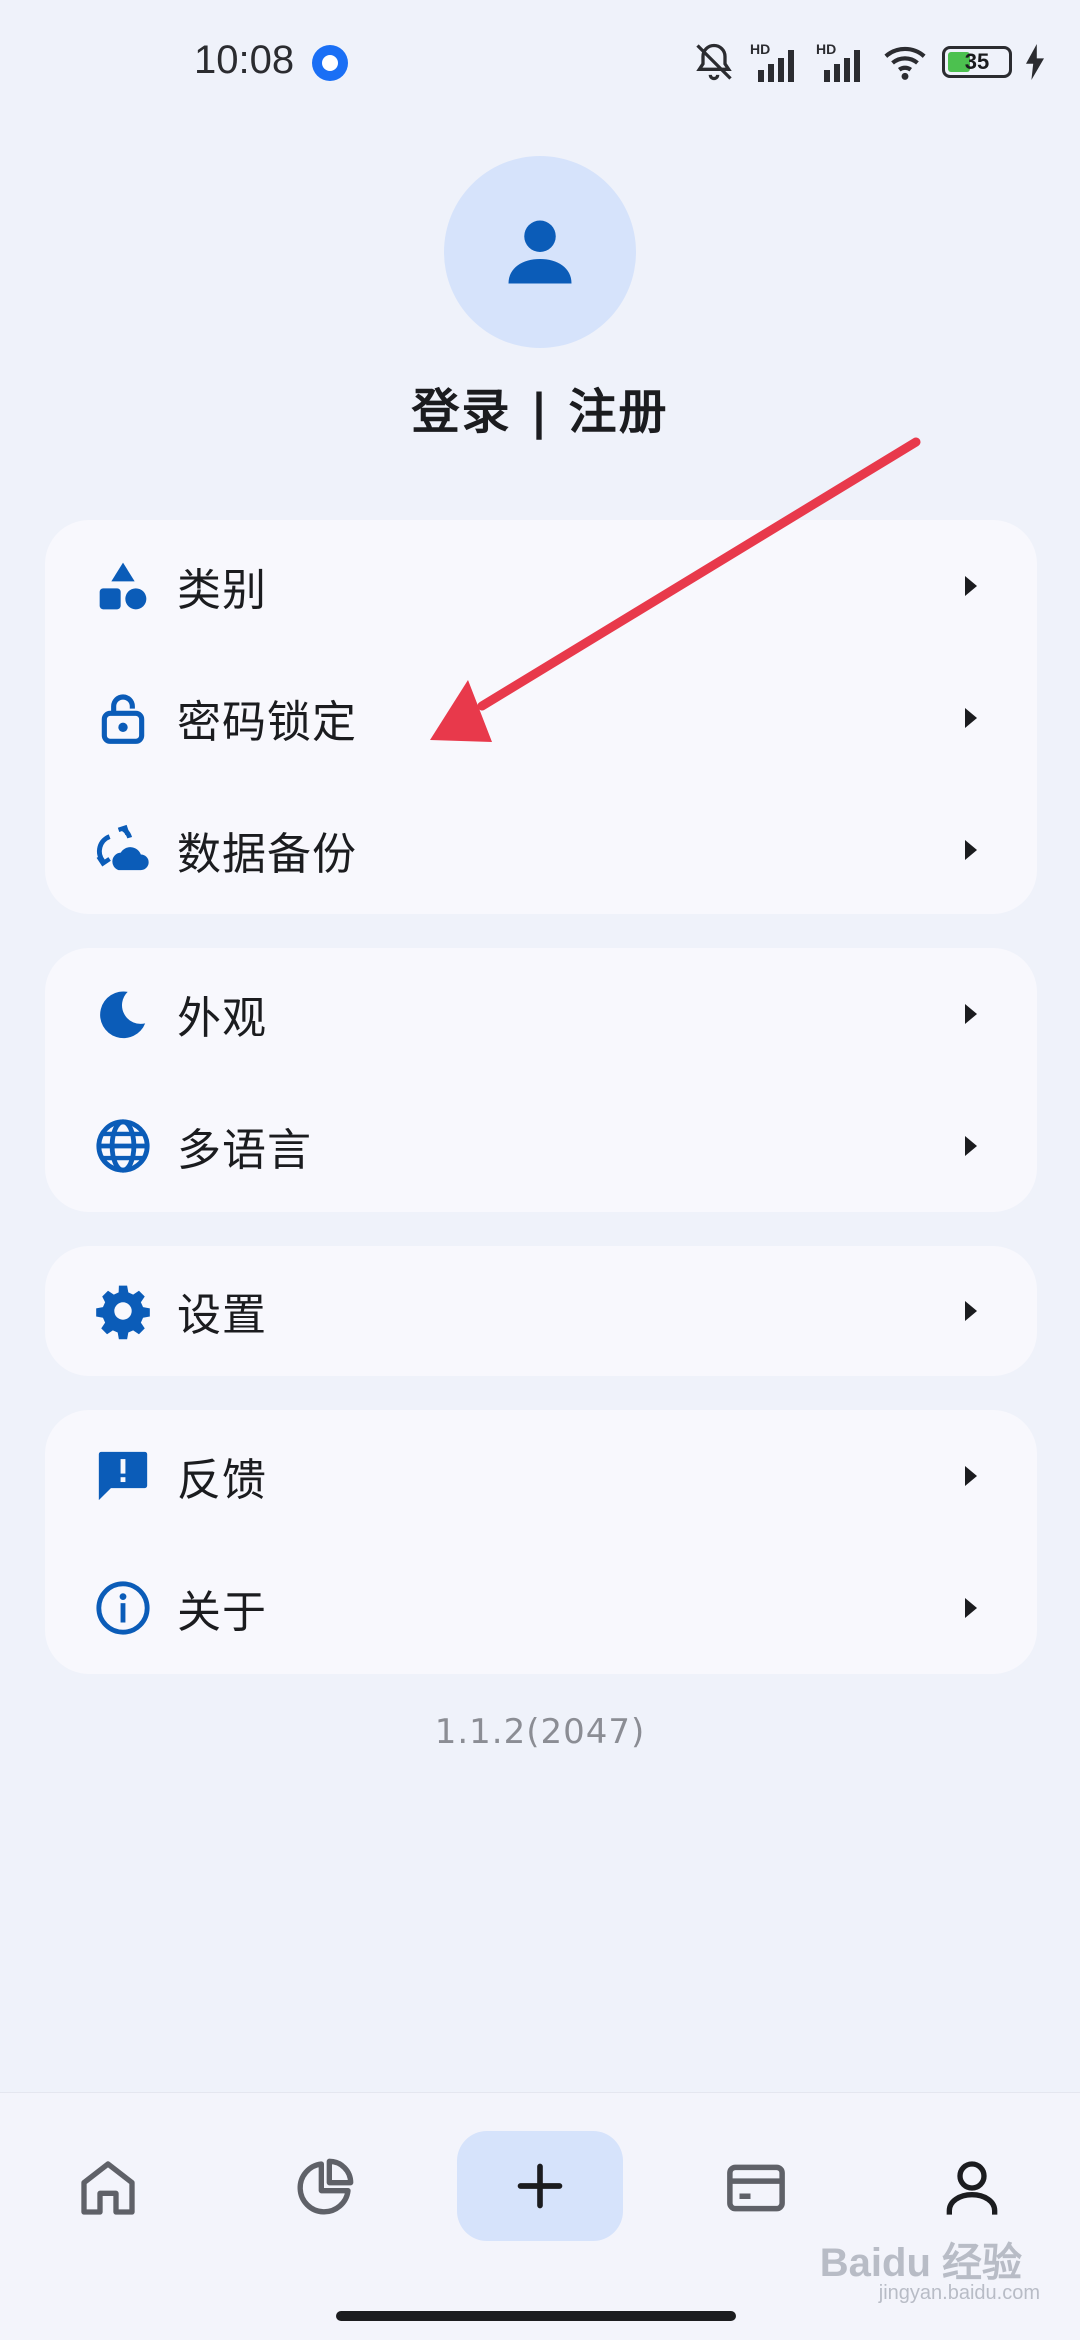 The width and height of the screenshot is (1080, 2340). Describe the element at coordinates (123, 1014) in the screenshot. I see `moon-icon` at that location.